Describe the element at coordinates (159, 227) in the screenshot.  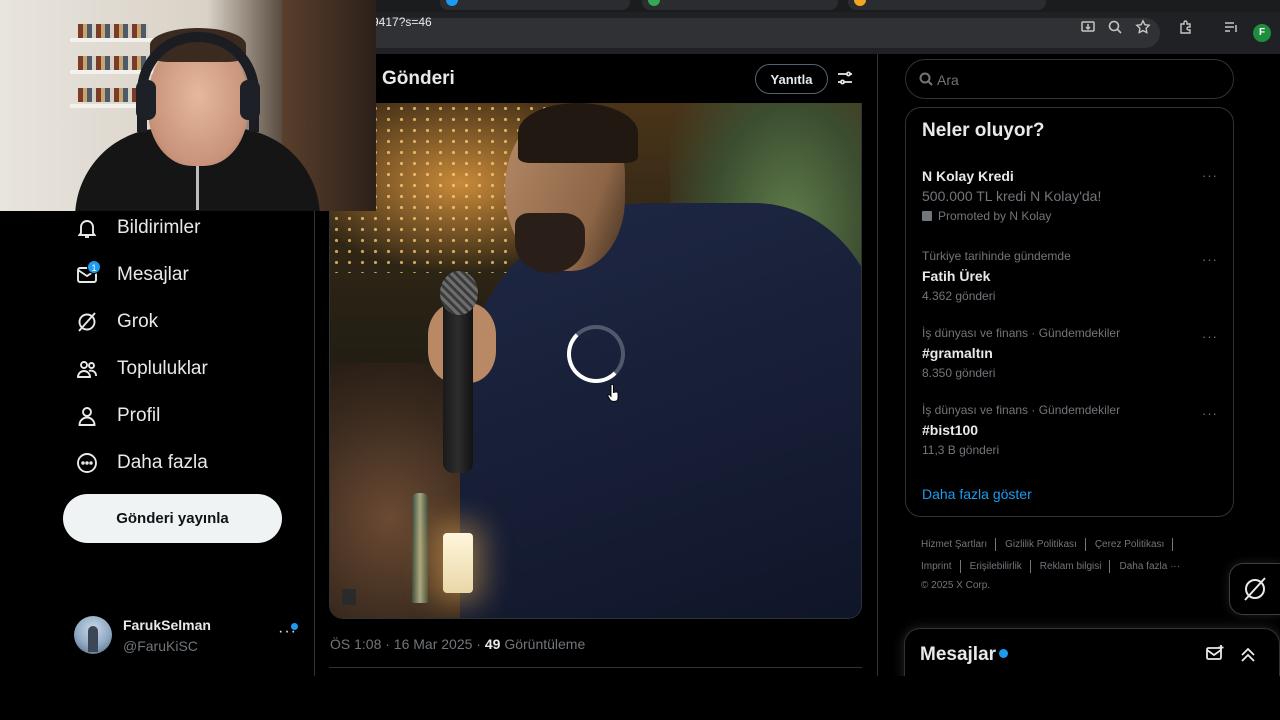
I see `nav-item-label: Bildirimler` at that location.